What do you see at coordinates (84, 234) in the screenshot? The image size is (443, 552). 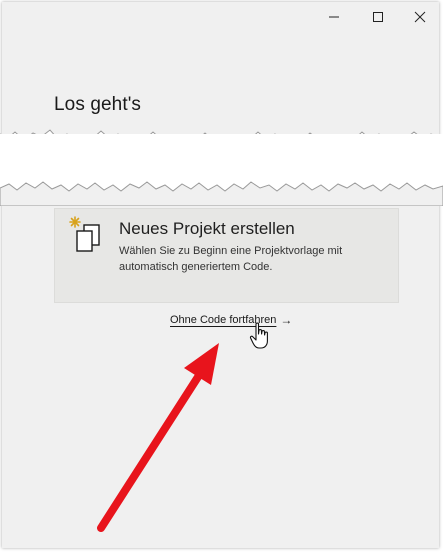 I see `new-project-icon` at bounding box center [84, 234].